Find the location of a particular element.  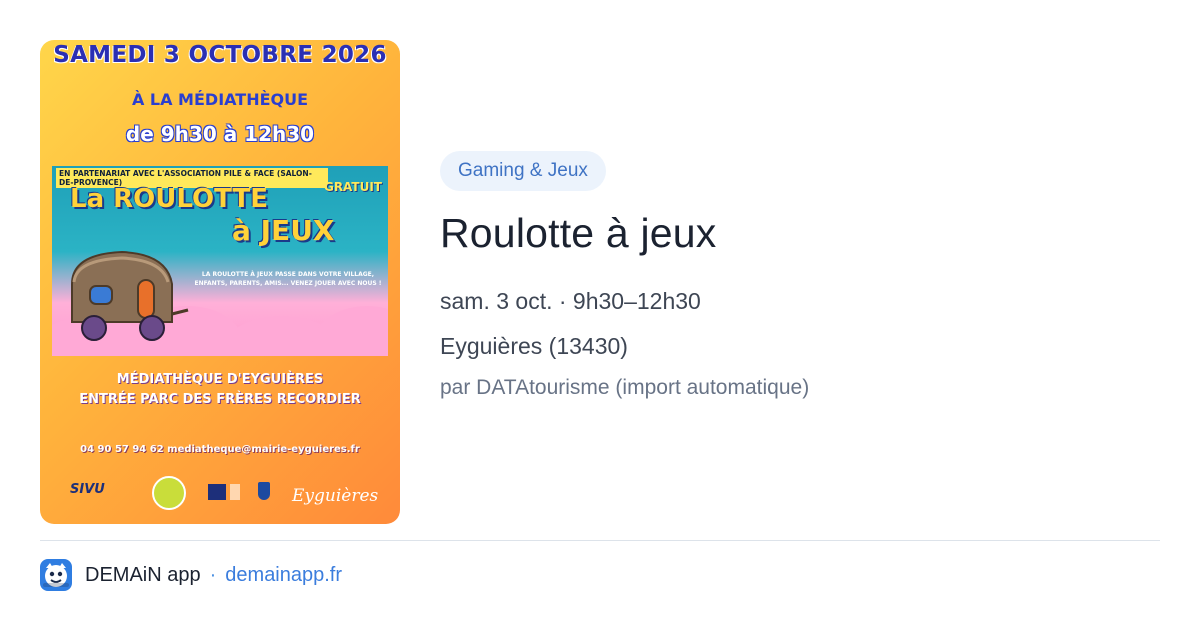

poster-venue: À LA MÉDIATHÈQUE is located at coordinates (220, 99).